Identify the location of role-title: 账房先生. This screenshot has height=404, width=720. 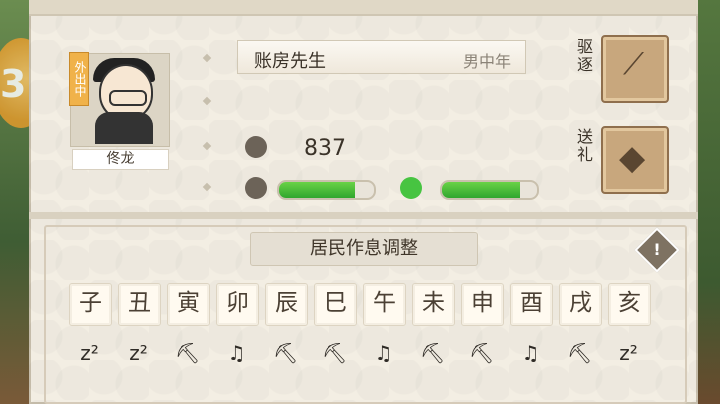
(290, 61).